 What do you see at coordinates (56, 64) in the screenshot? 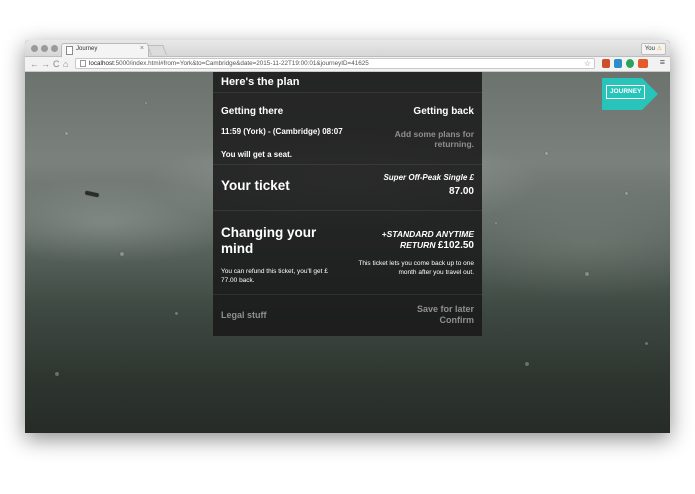
I see `reload-icon: C` at bounding box center [56, 64].